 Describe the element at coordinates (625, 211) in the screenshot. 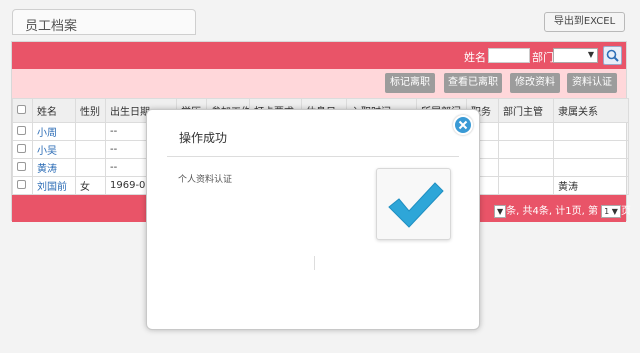

I see `pager-suffix: 页` at that location.